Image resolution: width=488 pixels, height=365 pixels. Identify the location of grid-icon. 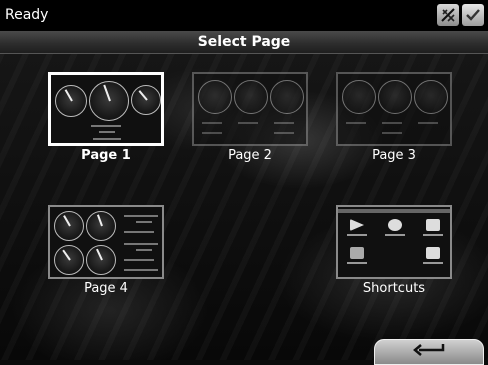
(433, 255).